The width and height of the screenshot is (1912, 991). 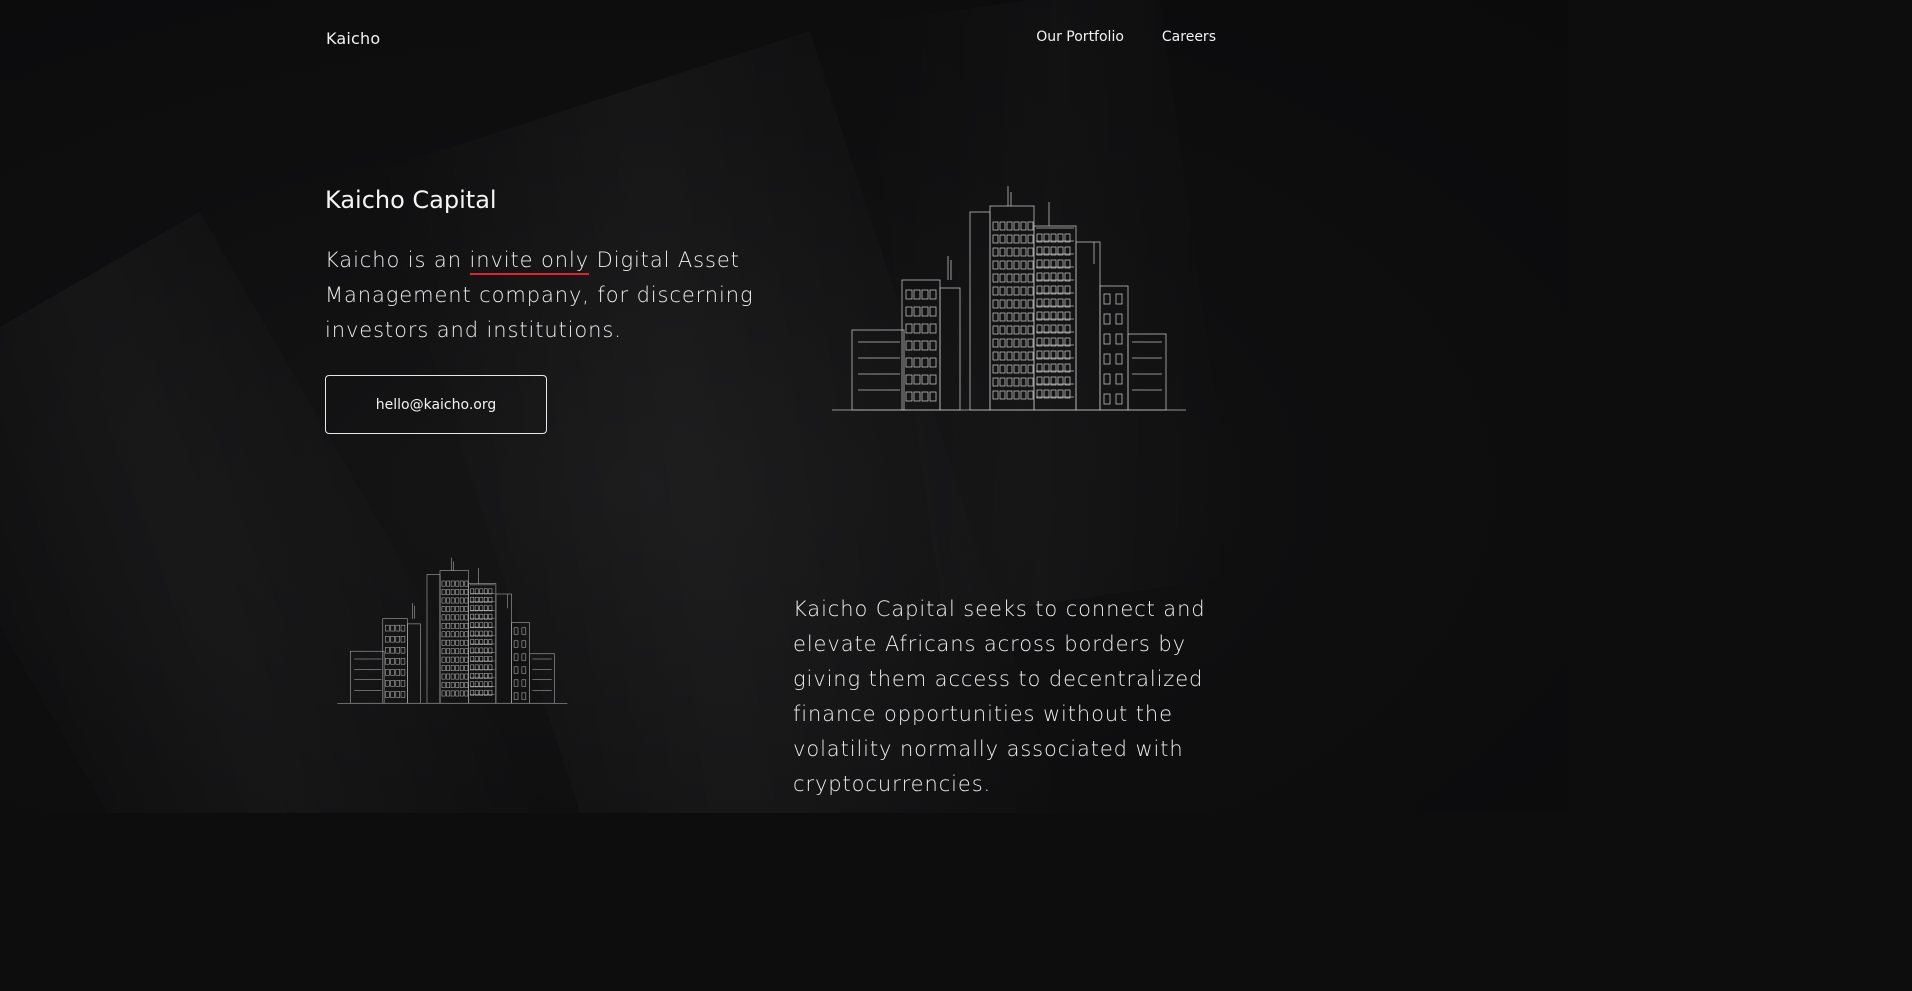 What do you see at coordinates (353, 38) in the screenshot?
I see `site-logo: Kaicho` at bounding box center [353, 38].